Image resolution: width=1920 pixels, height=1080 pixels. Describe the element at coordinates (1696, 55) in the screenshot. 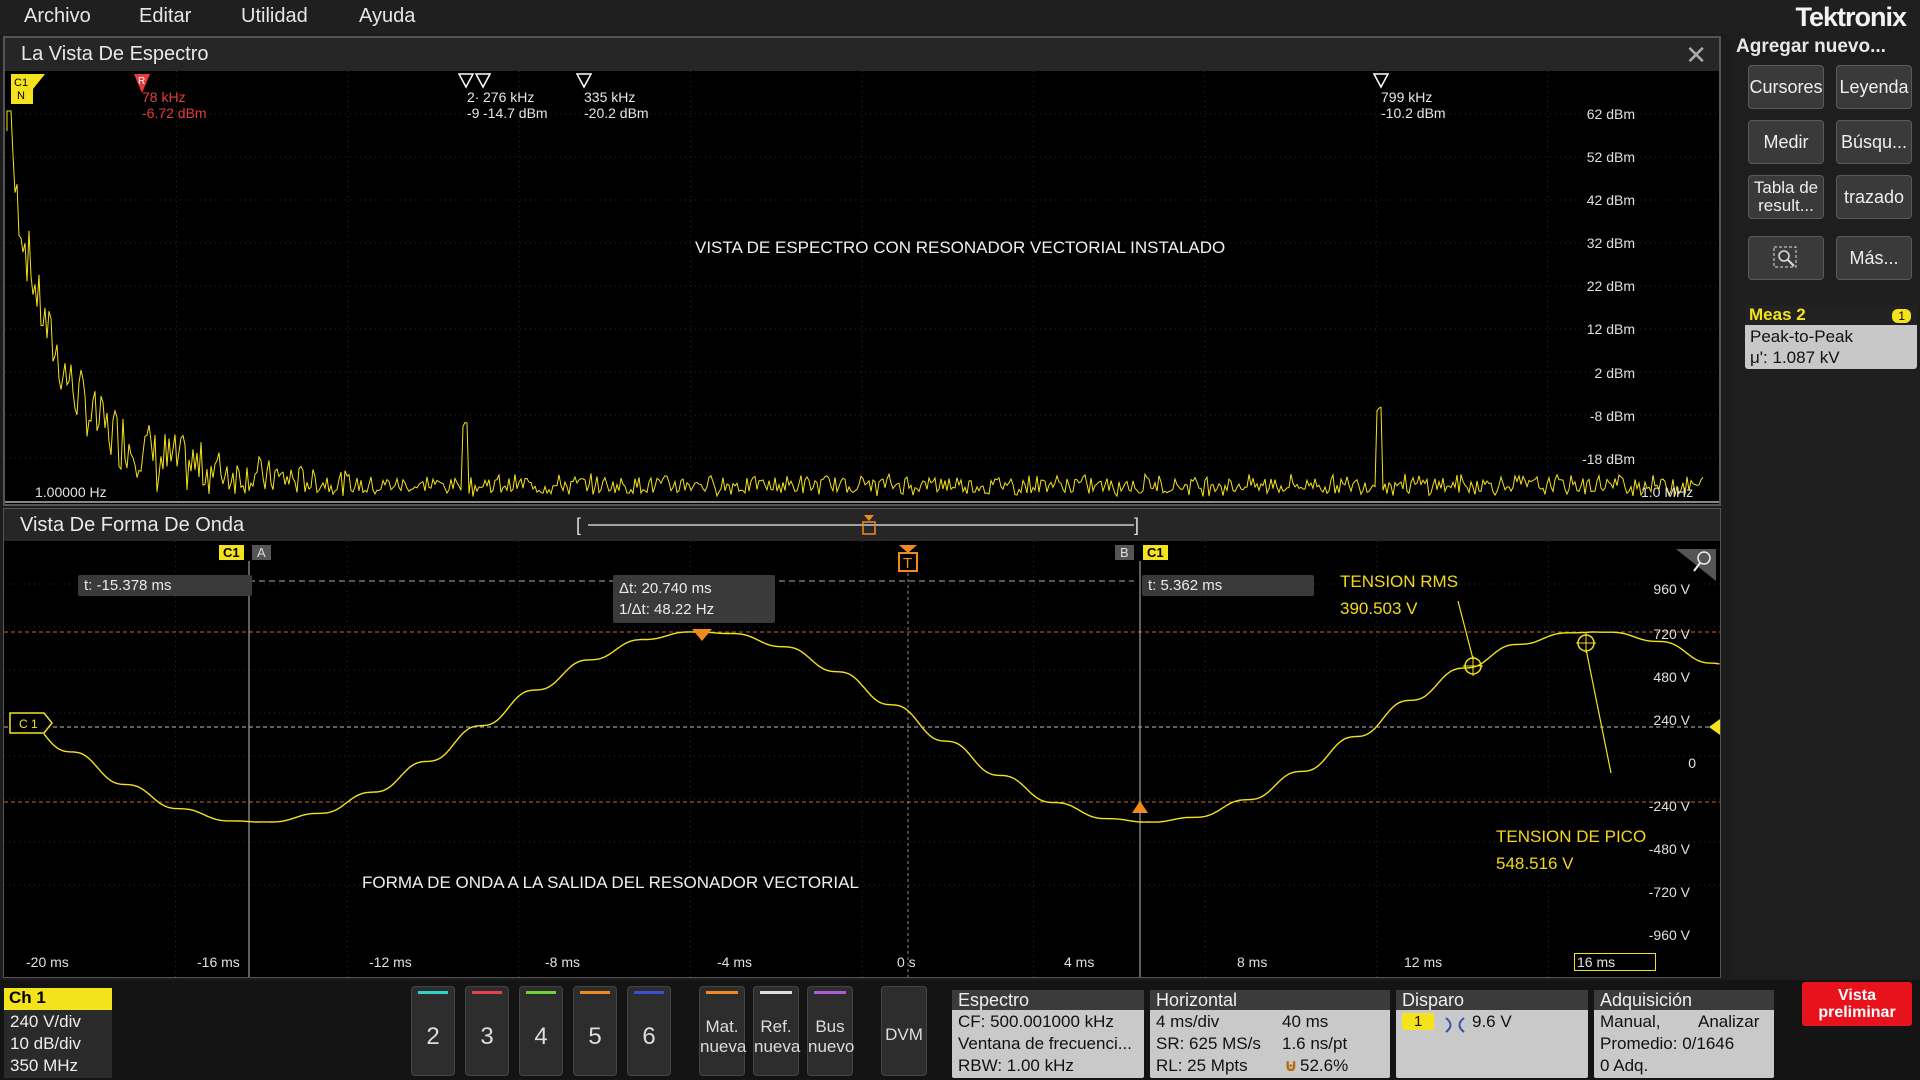

I see `close-icon: ✕` at that location.